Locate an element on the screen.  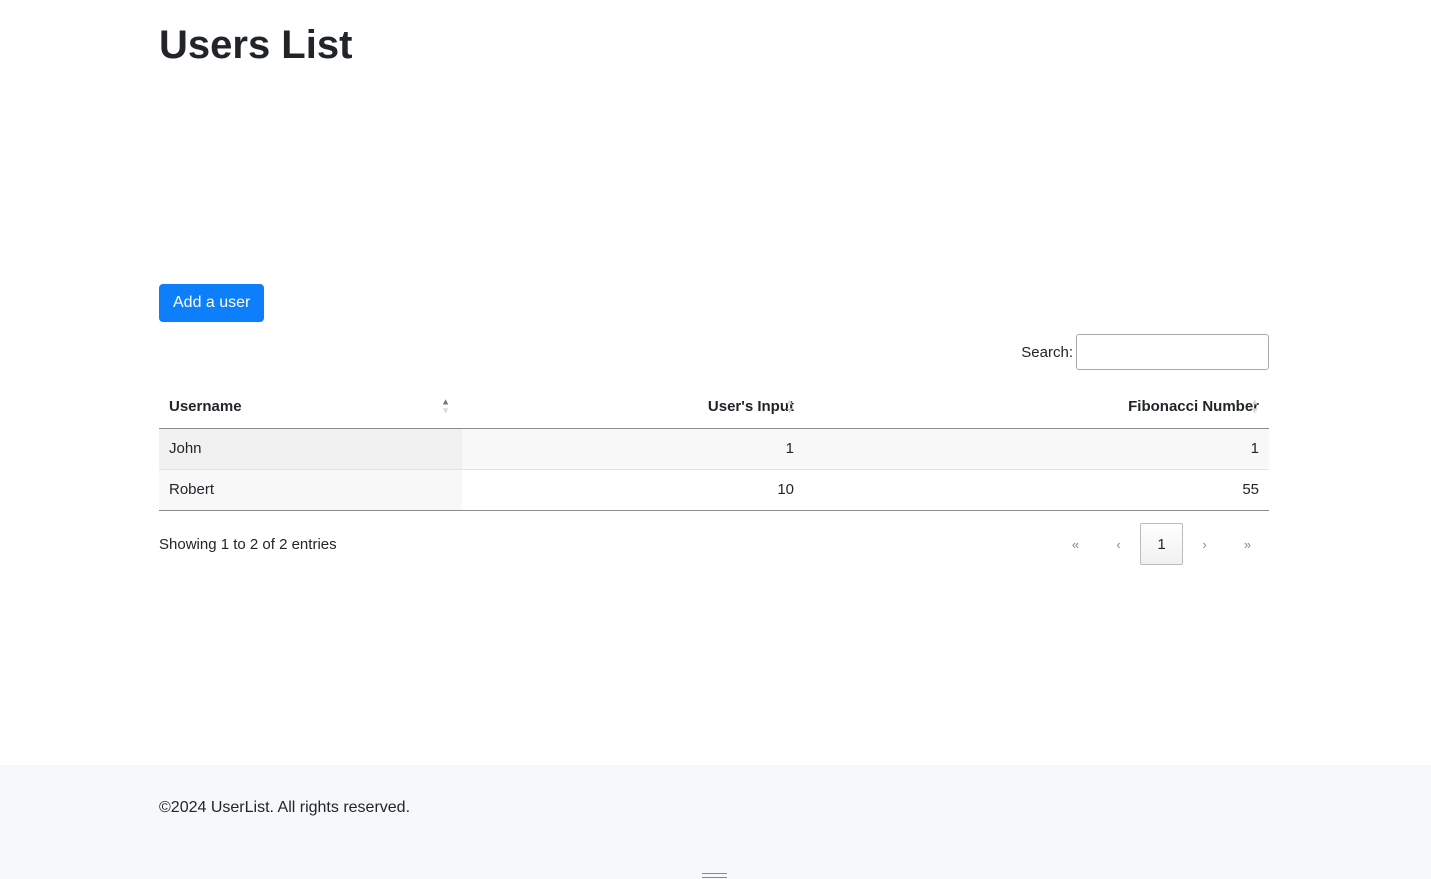
pagination: « ‹ 1 › » is located at coordinates (1161, 544).